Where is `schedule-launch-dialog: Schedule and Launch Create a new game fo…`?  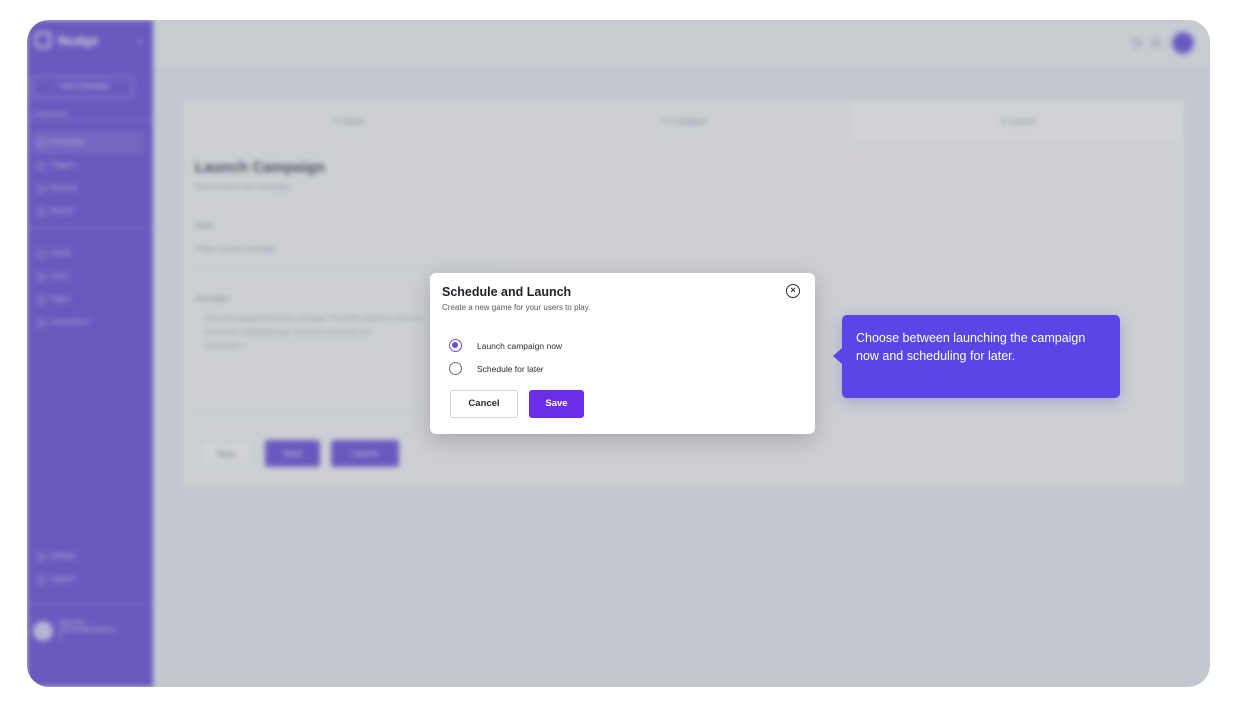
schedule-launch-dialog: Schedule and Launch Create a new game fo… is located at coordinates (622, 353).